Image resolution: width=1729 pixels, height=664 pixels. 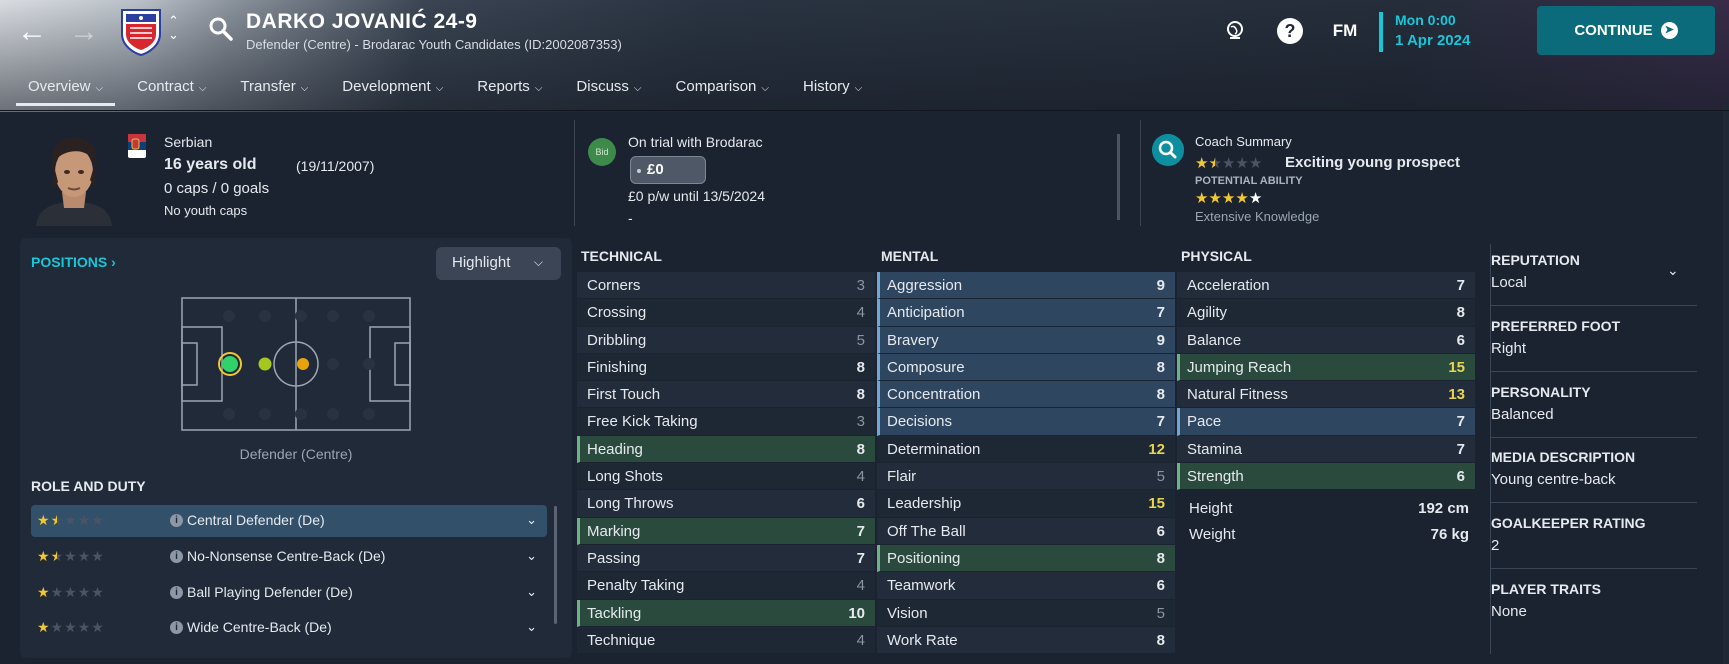 What do you see at coordinates (1594, 534) in the screenshot?
I see `goalkeeper-rating-block: GOALKEEPER RATING 2` at bounding box center [1594, 534].